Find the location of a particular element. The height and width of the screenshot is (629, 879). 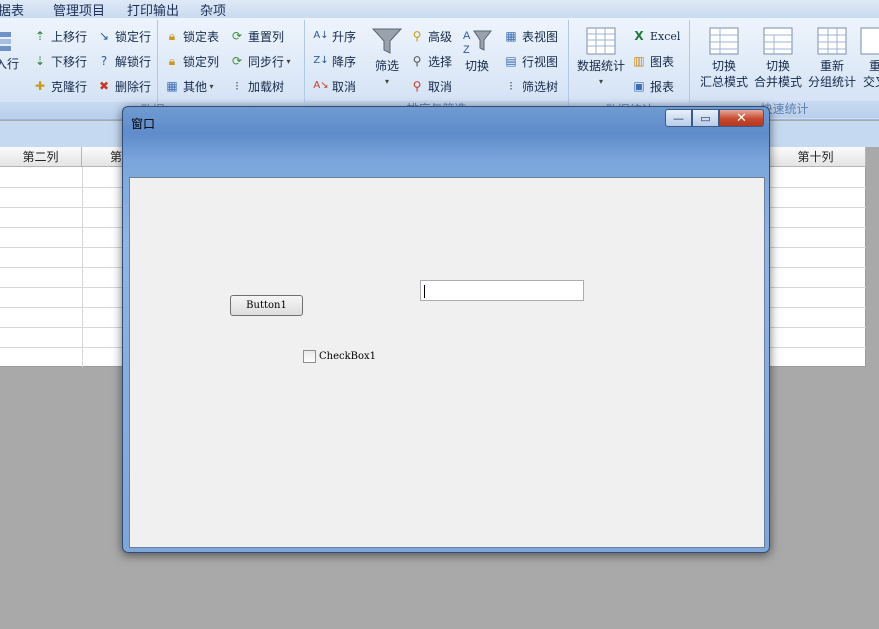

insert-row-icon is located at coordinates (5, 41).